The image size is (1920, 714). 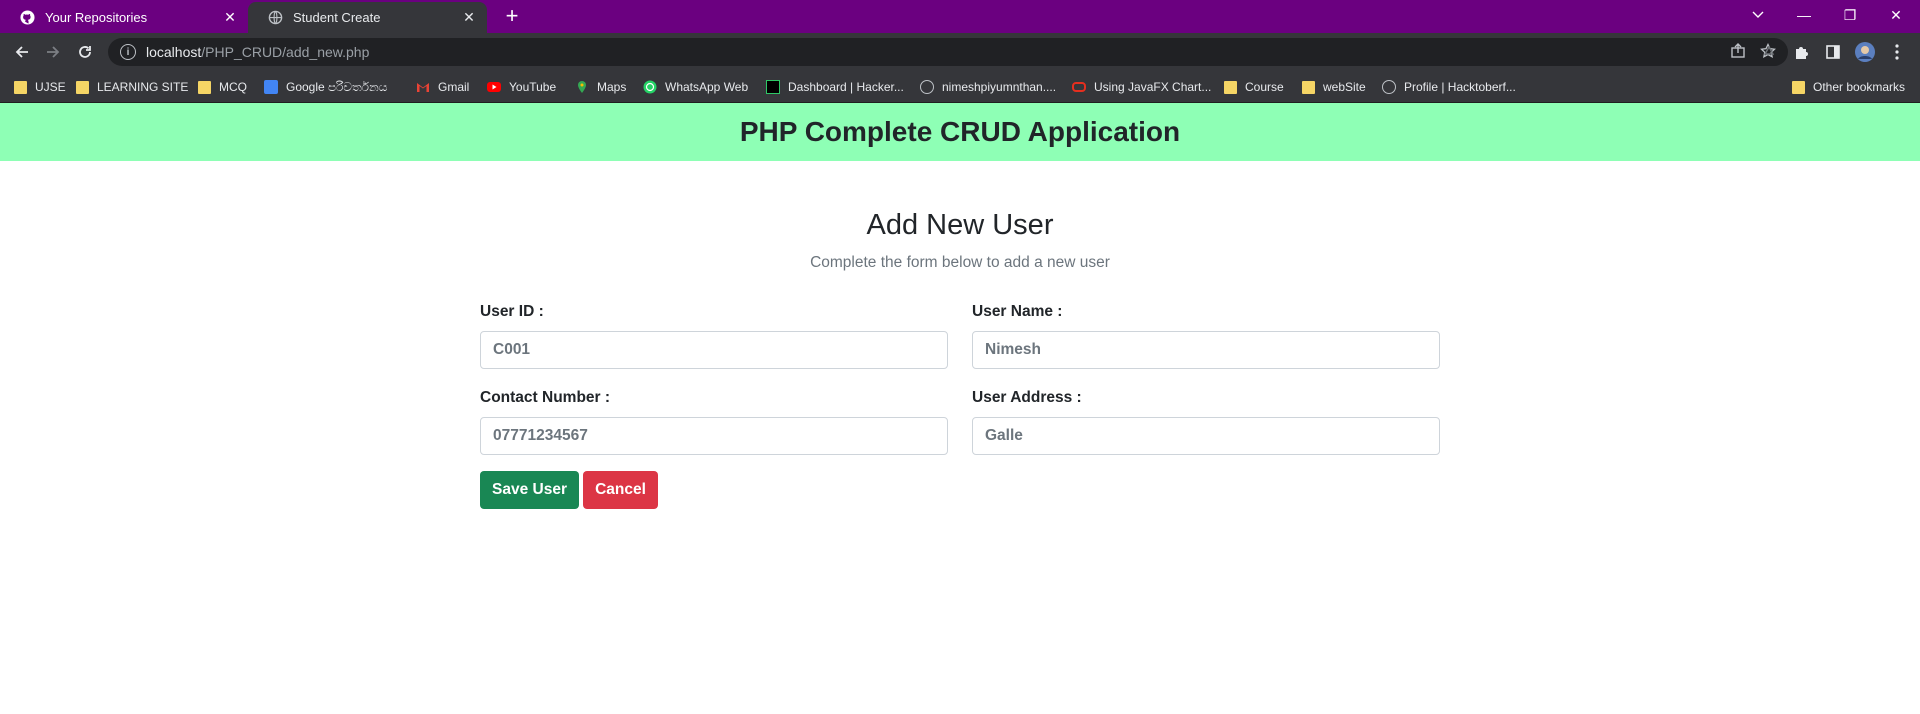 What do you see at coordinates (423, 87) in the screenshot?
I see `gmail-icon` at bounding box center [423, 87].